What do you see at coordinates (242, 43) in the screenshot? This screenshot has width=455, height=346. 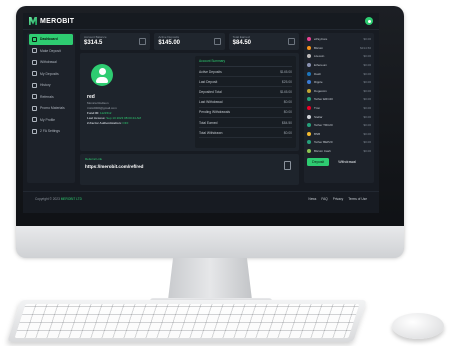 I see `stat-value: $84.50` at bounding box center [242, 43].